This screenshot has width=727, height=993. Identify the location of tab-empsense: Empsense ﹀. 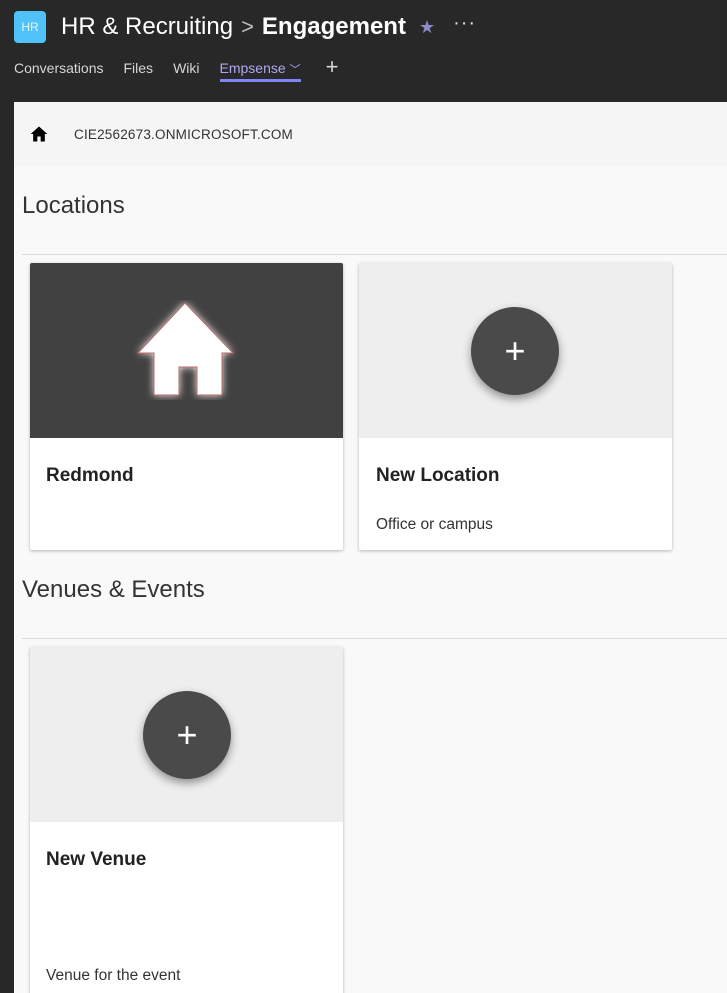
(260, 71).